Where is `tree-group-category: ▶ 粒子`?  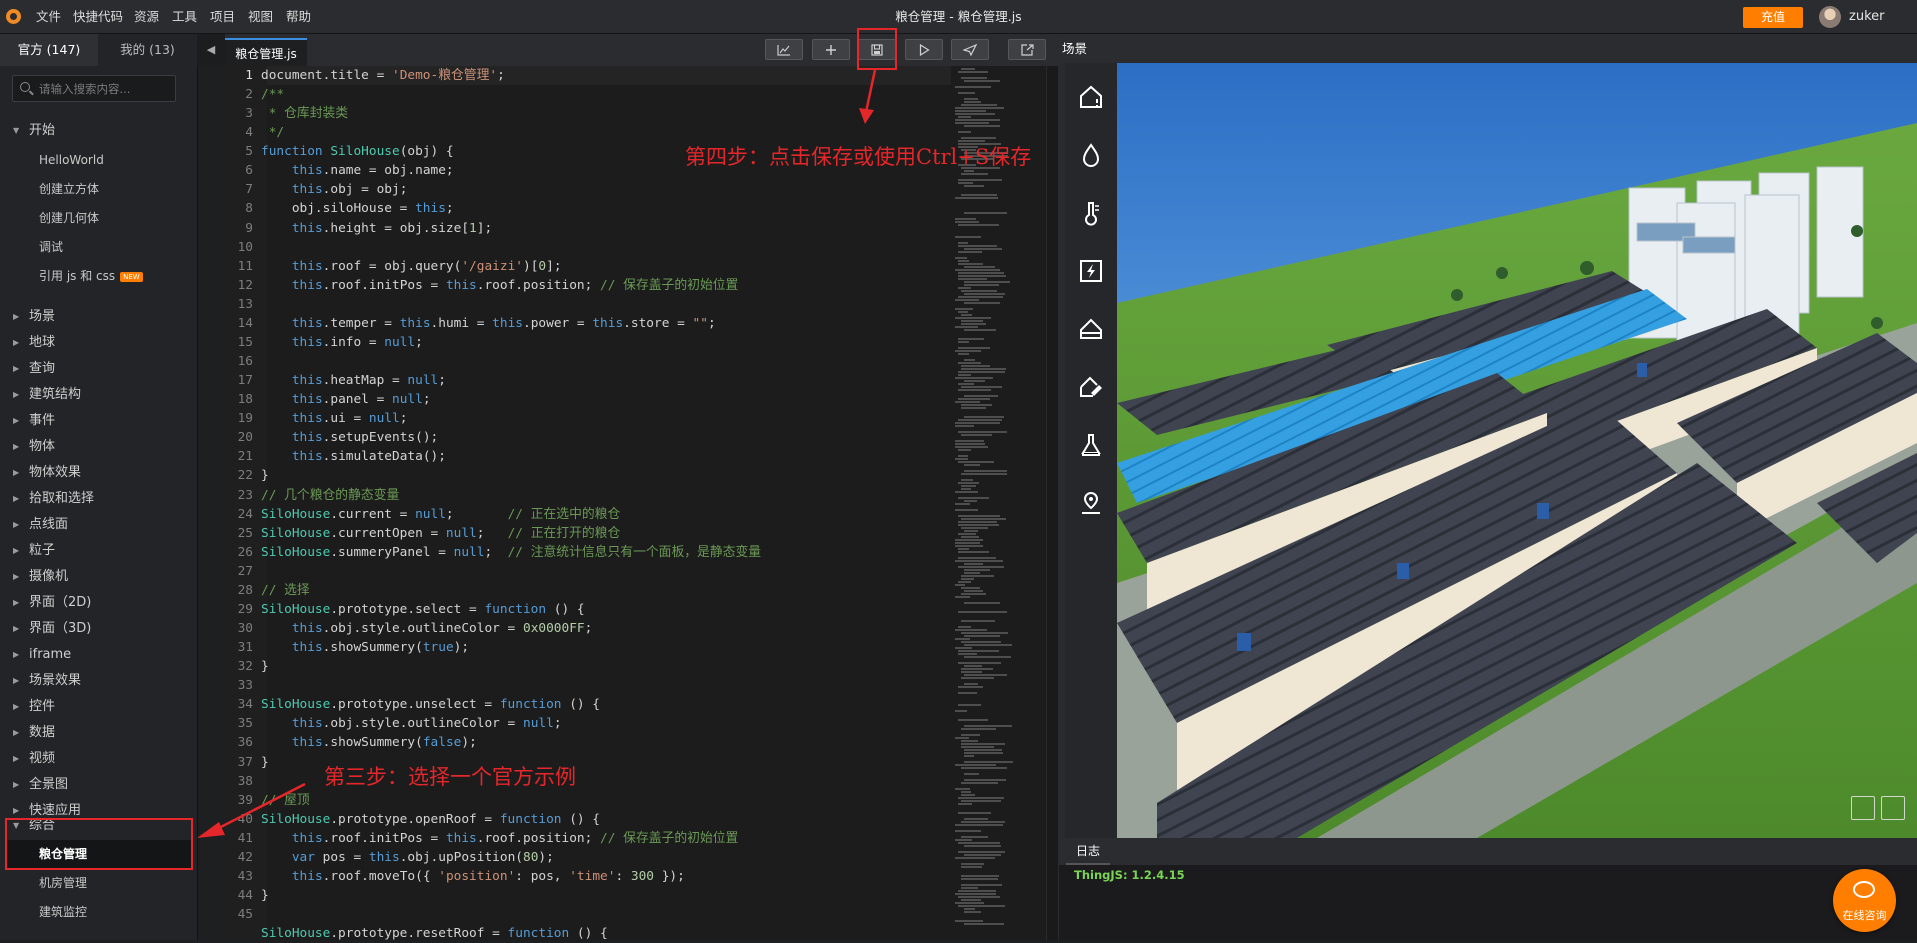 tree-group-category: ▶ 粒子 is located at coordinates (98, 551).